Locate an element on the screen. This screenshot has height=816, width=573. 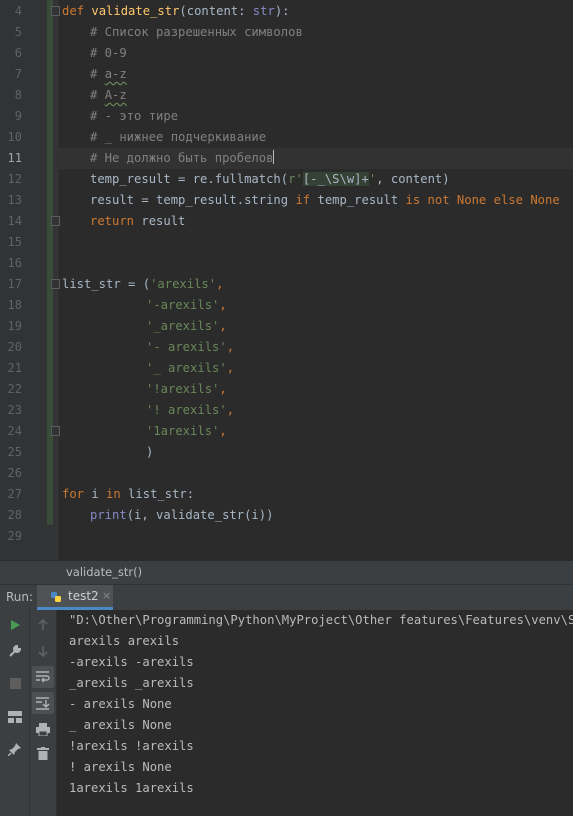
line-number: 9 is located at coordinates (18, 116).